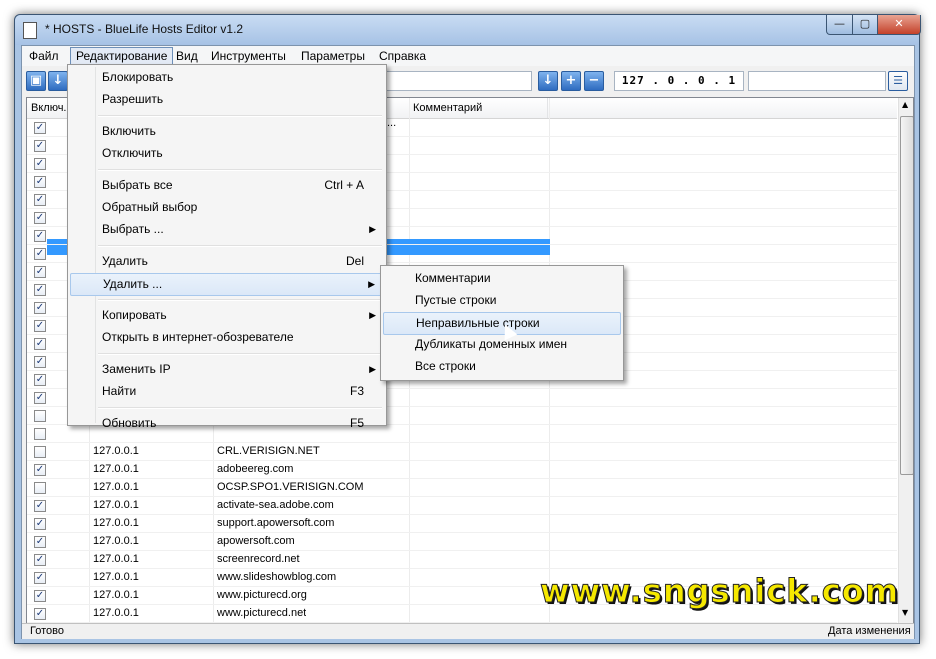  What do you see at coordinates (333, 56) in the screenshot?
I see `menu-settings: Параметры` at bounding box center [333, 56].